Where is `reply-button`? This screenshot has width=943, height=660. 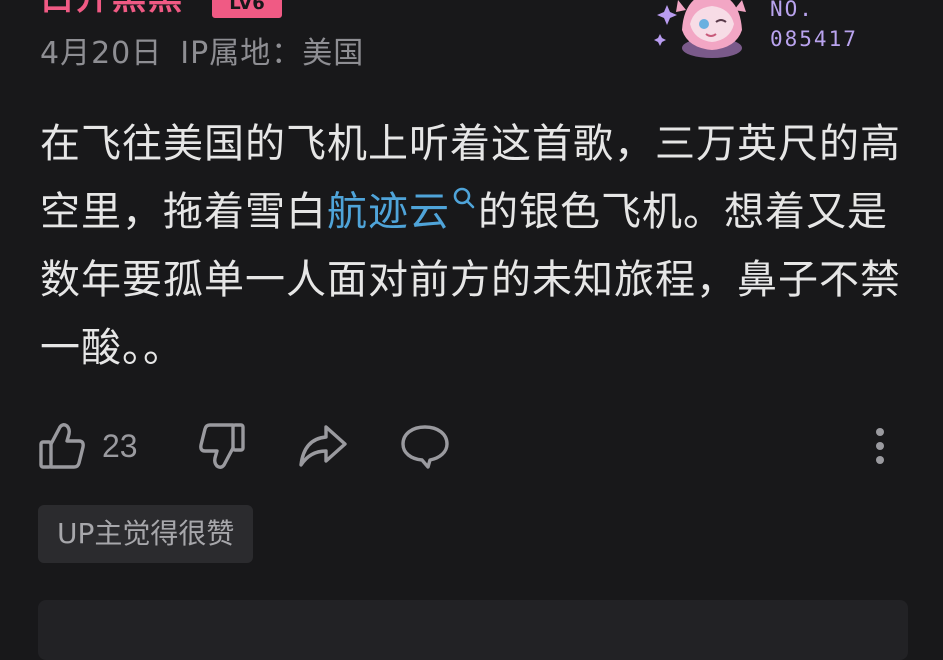
reply-button is located at coordinates (425, 446).